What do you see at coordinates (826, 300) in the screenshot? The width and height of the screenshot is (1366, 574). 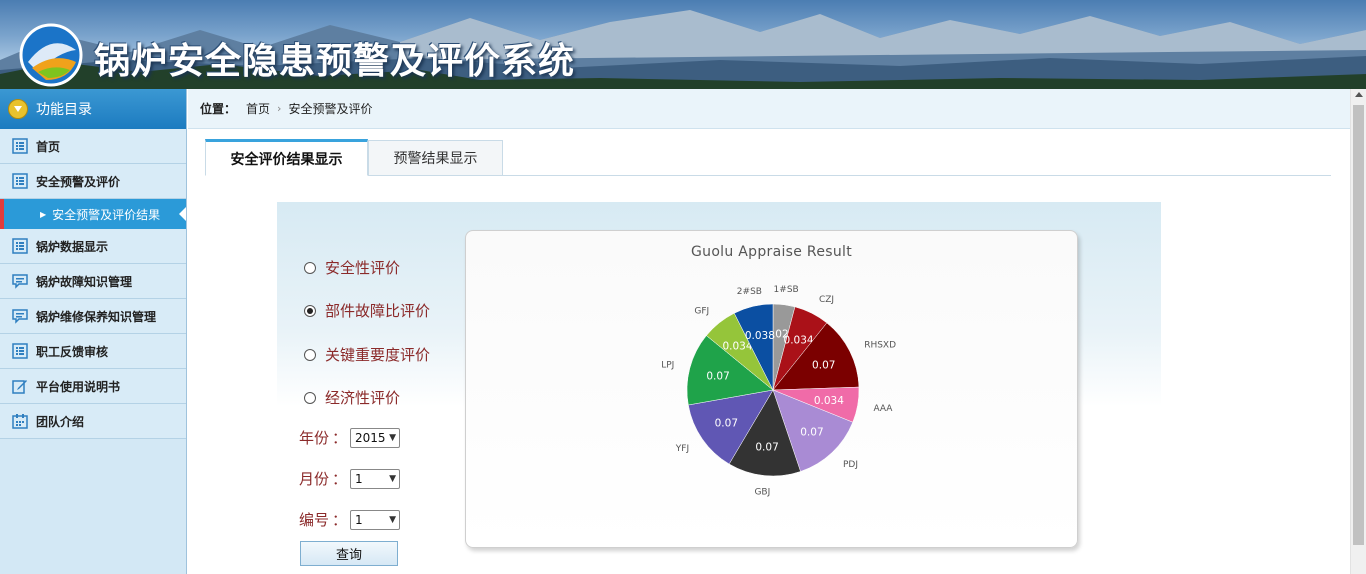 I see `pie-category-label: CZJ` at bounding box center [826, 300].